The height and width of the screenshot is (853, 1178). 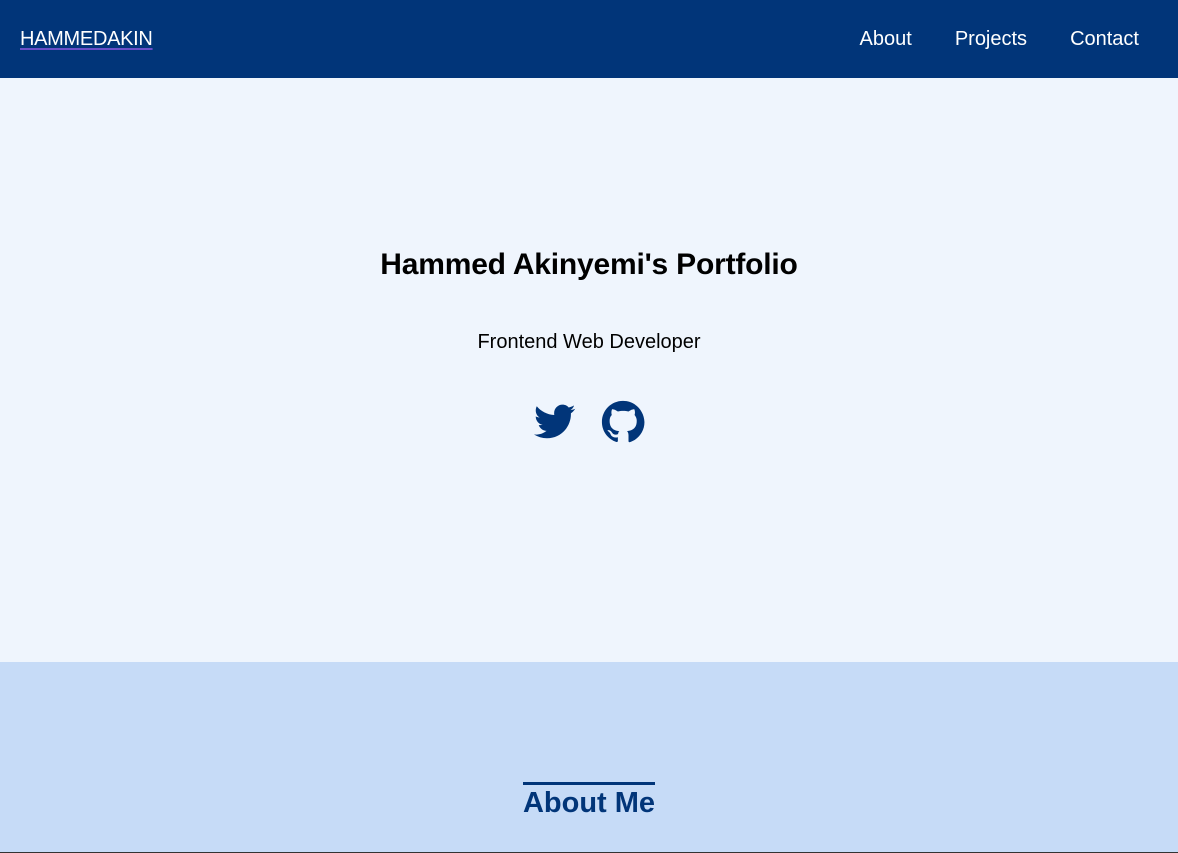 What do you see at coordinates (1104, 39) in the screenshot?
I see `nav-link-contact: Contact` at bounding box center [1104, 39].